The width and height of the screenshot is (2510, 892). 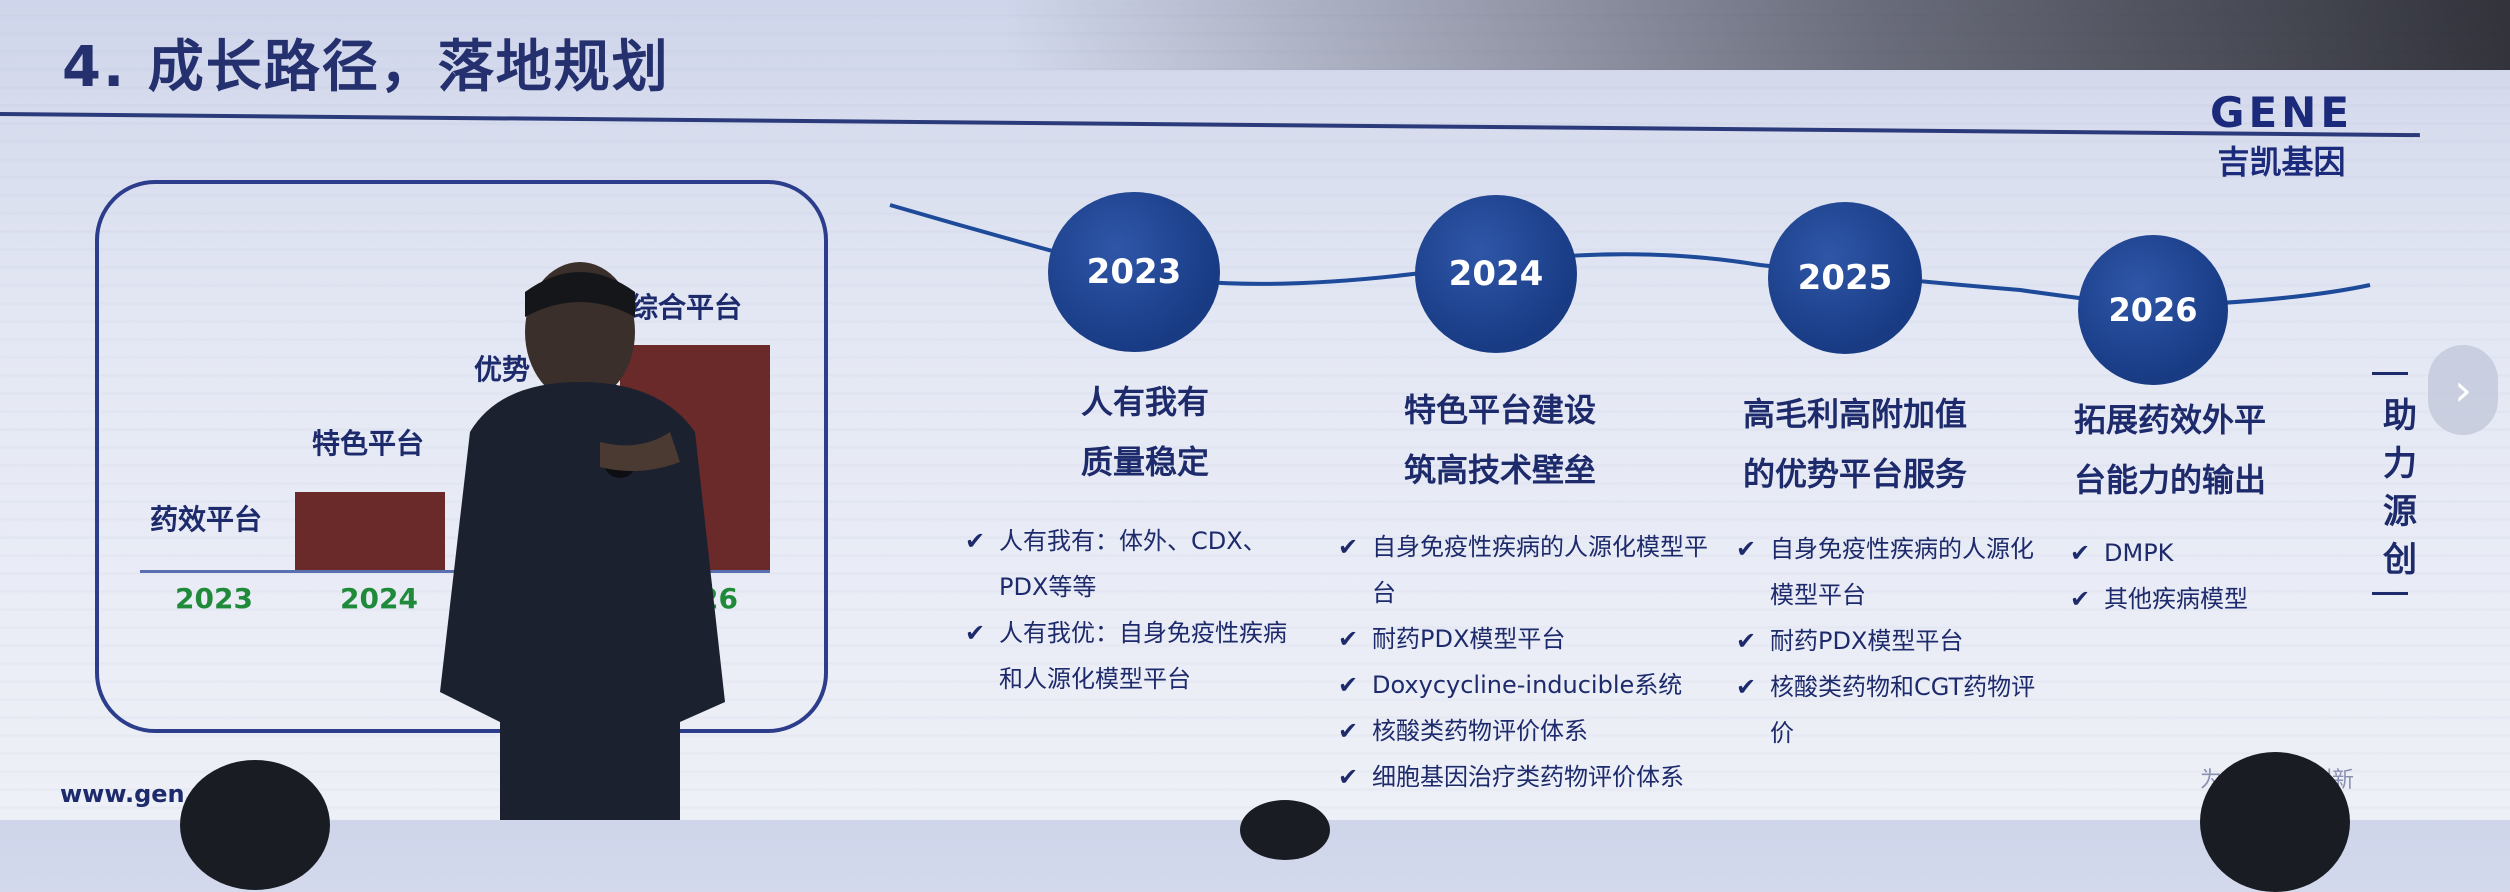 I want to click on bullet-item: ✔ 人有我优：自身免疫性疾病和人源化模型平台, so click(x=1137, y=656).